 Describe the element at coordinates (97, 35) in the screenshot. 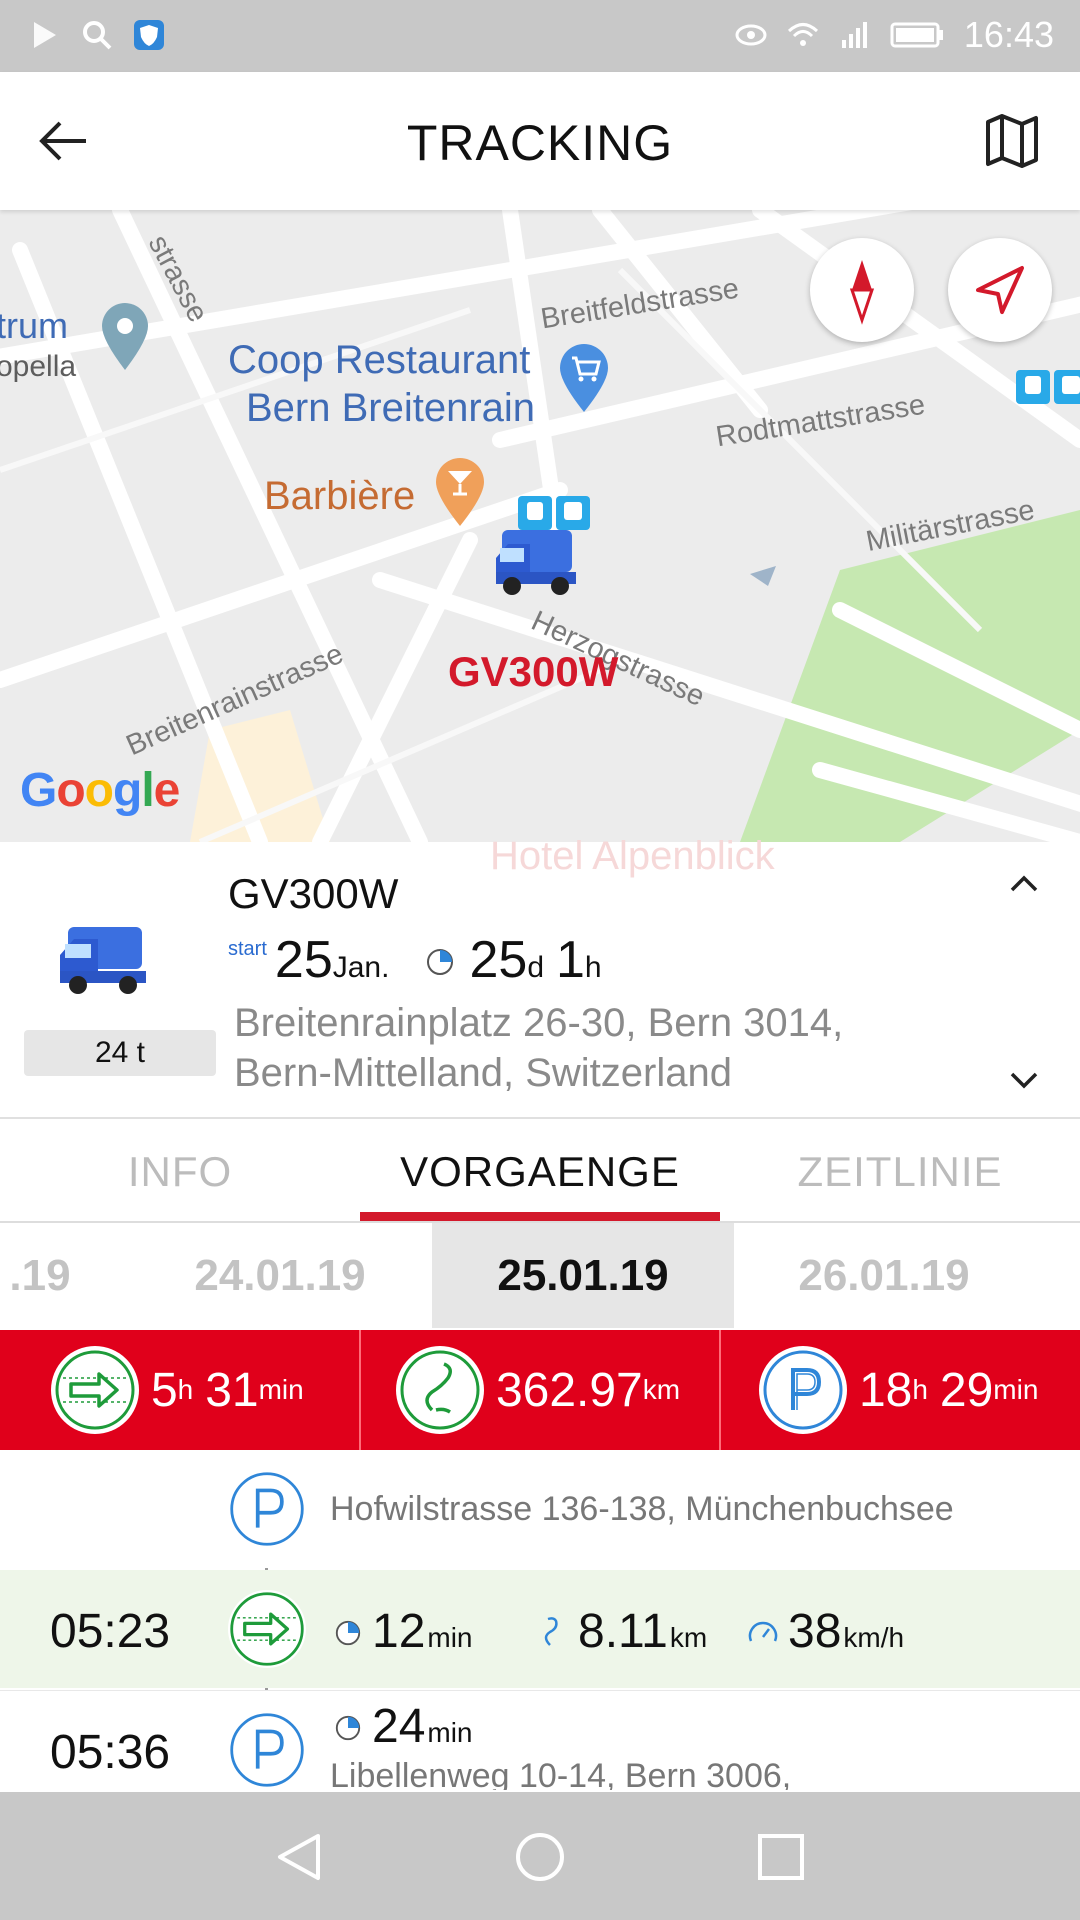

I see `search-icon` at that location.